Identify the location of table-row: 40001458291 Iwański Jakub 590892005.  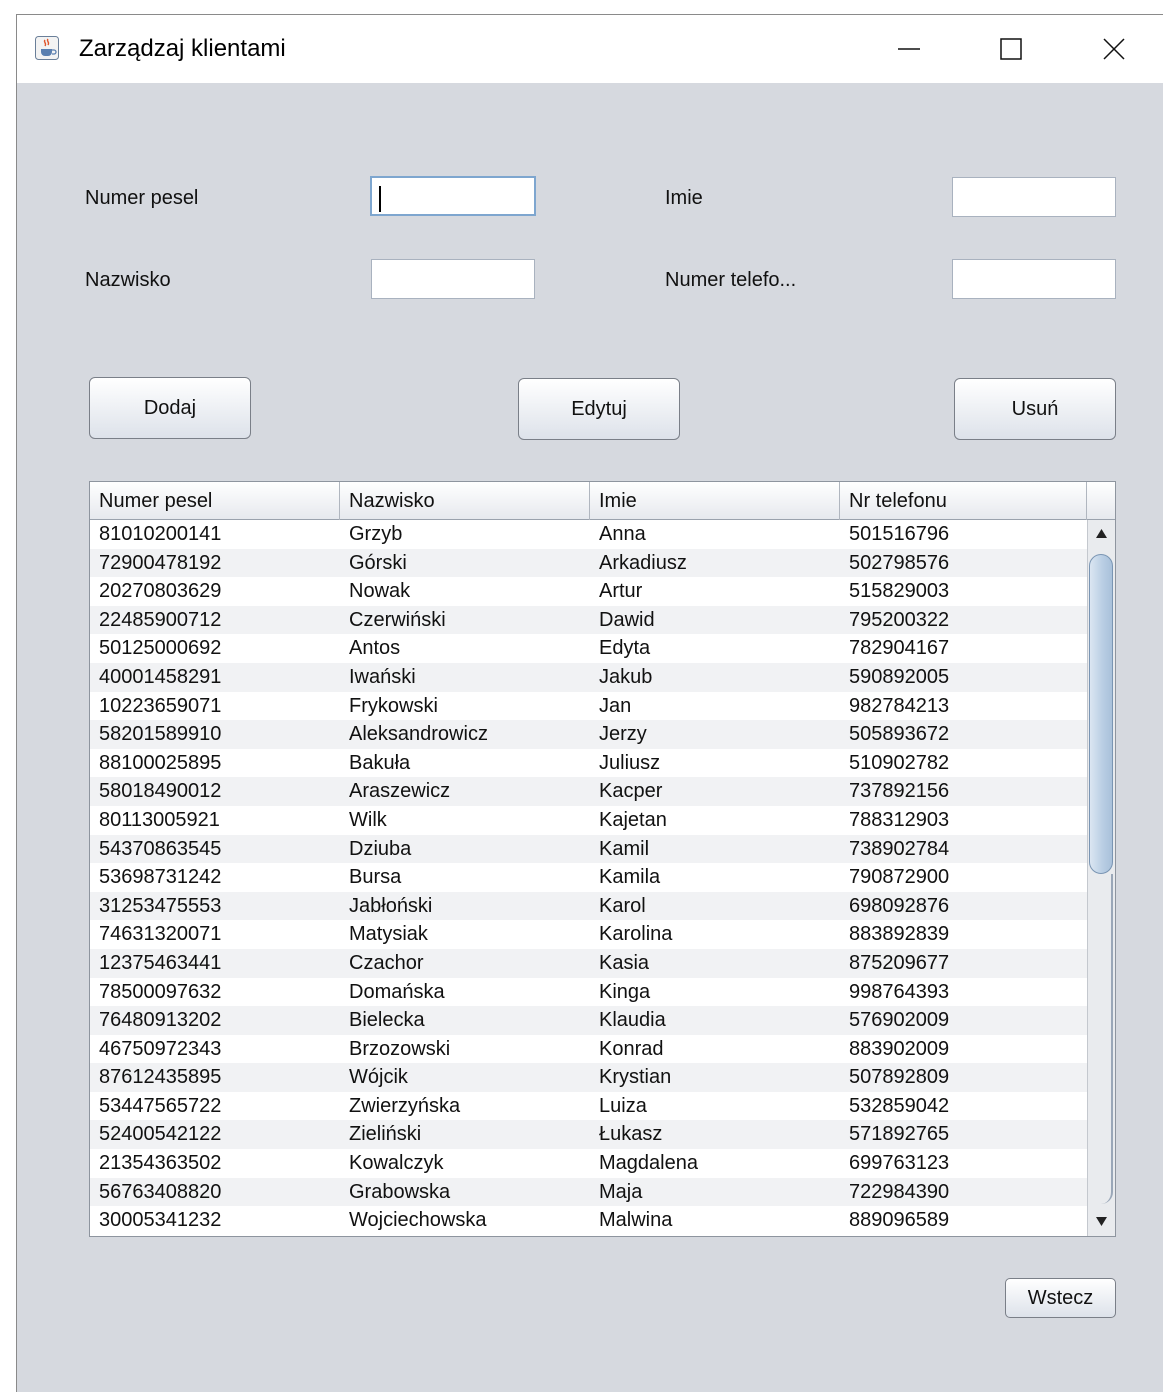
(588, 677).